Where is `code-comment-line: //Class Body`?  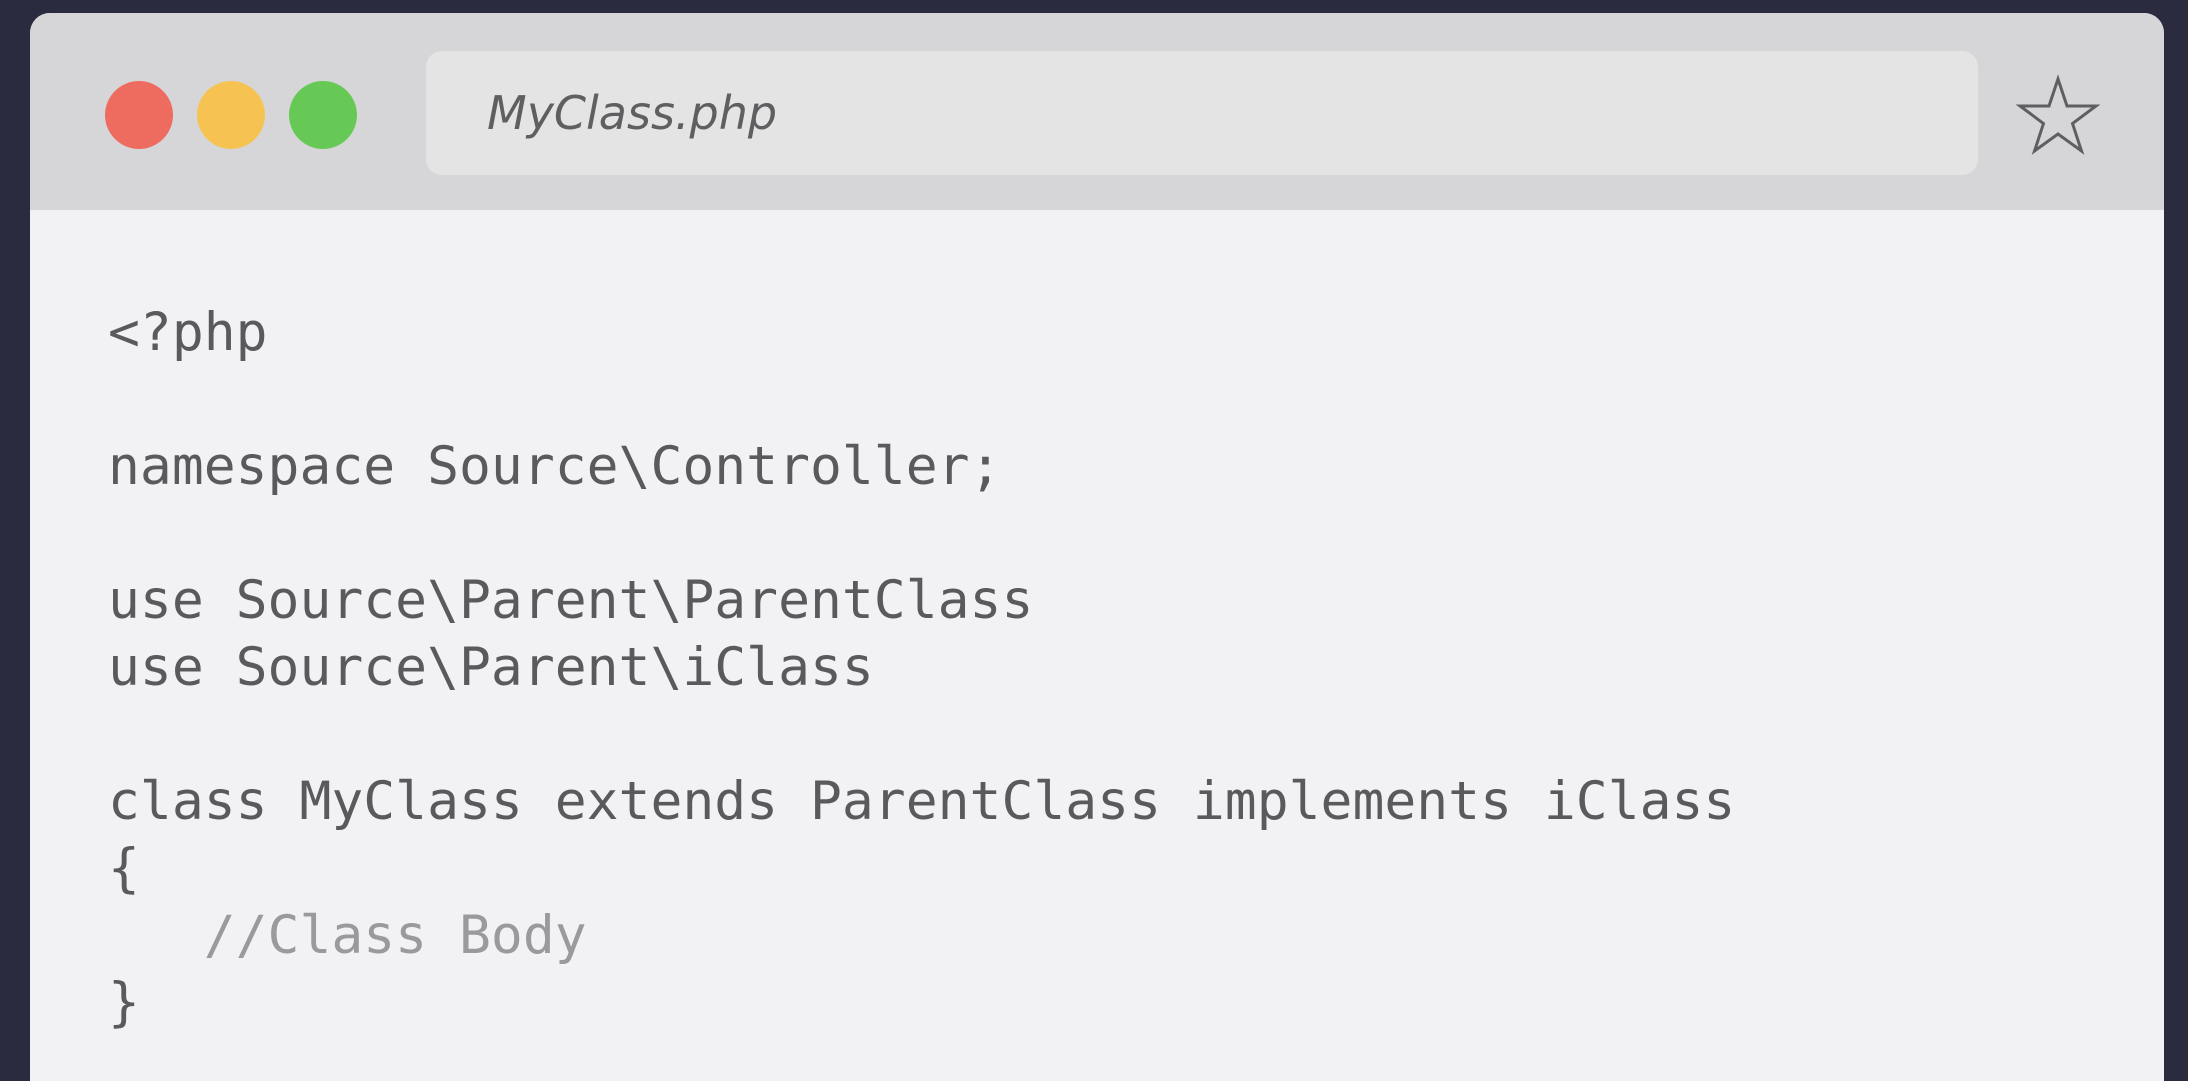
code-comment-line: //Class Body is located at coordinates (347, 935).